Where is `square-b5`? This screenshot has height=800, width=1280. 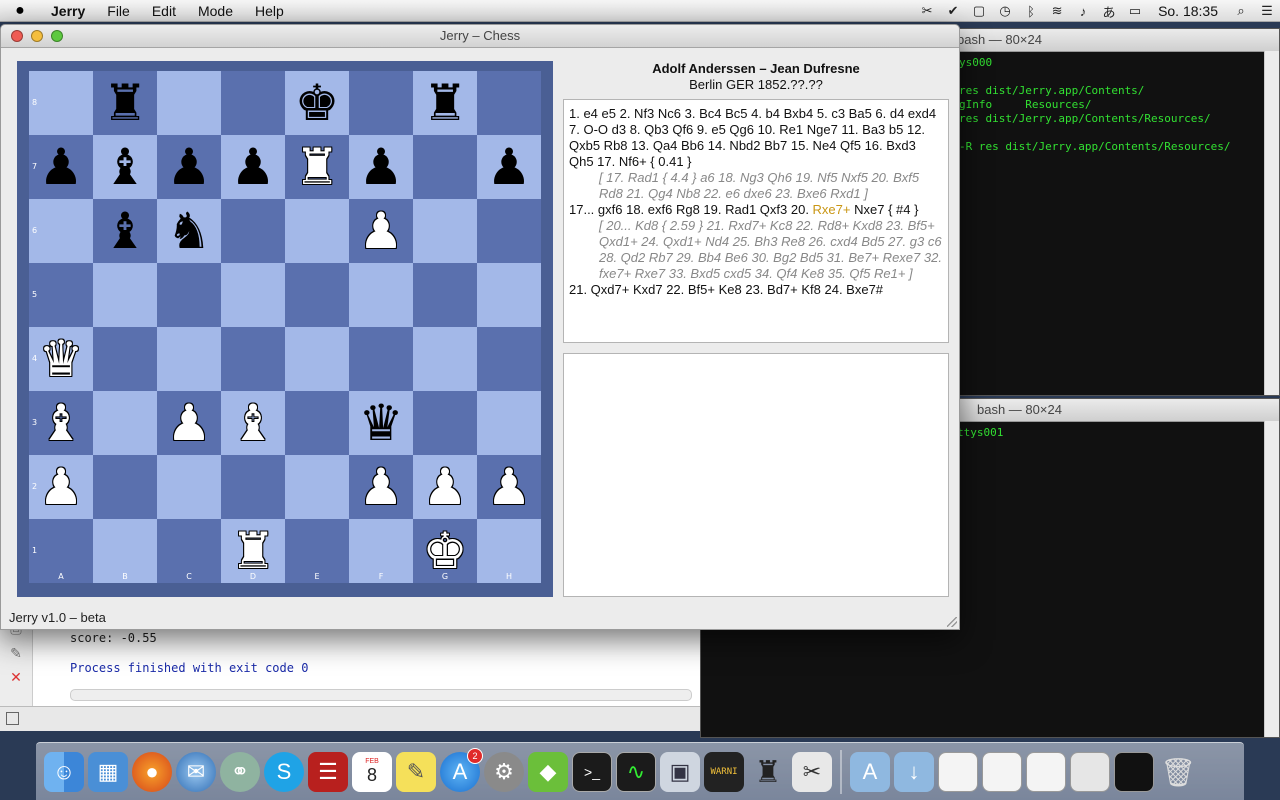 square-b5 is located at coordinates (125, 295).